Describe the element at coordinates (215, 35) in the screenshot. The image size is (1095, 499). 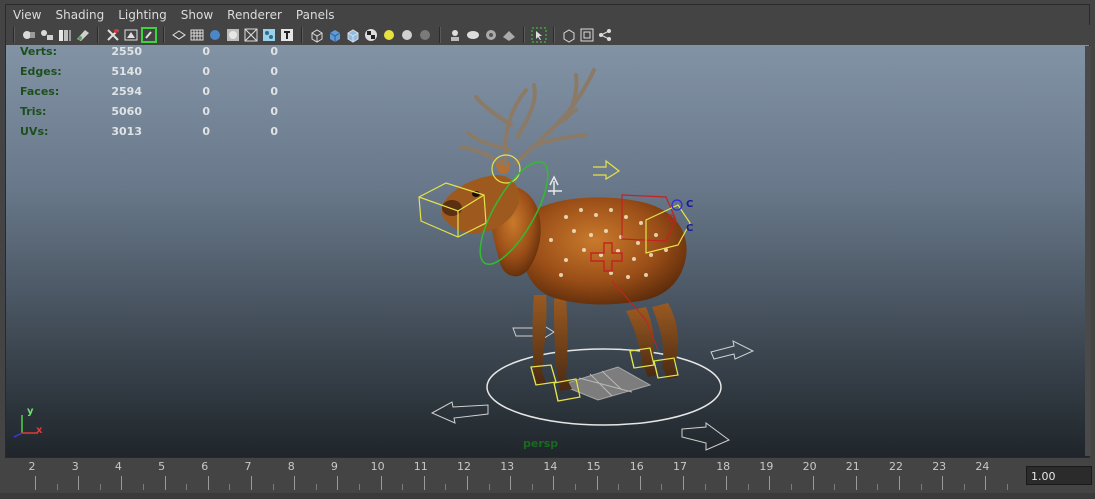
I see `shade-all-icon` at that location.